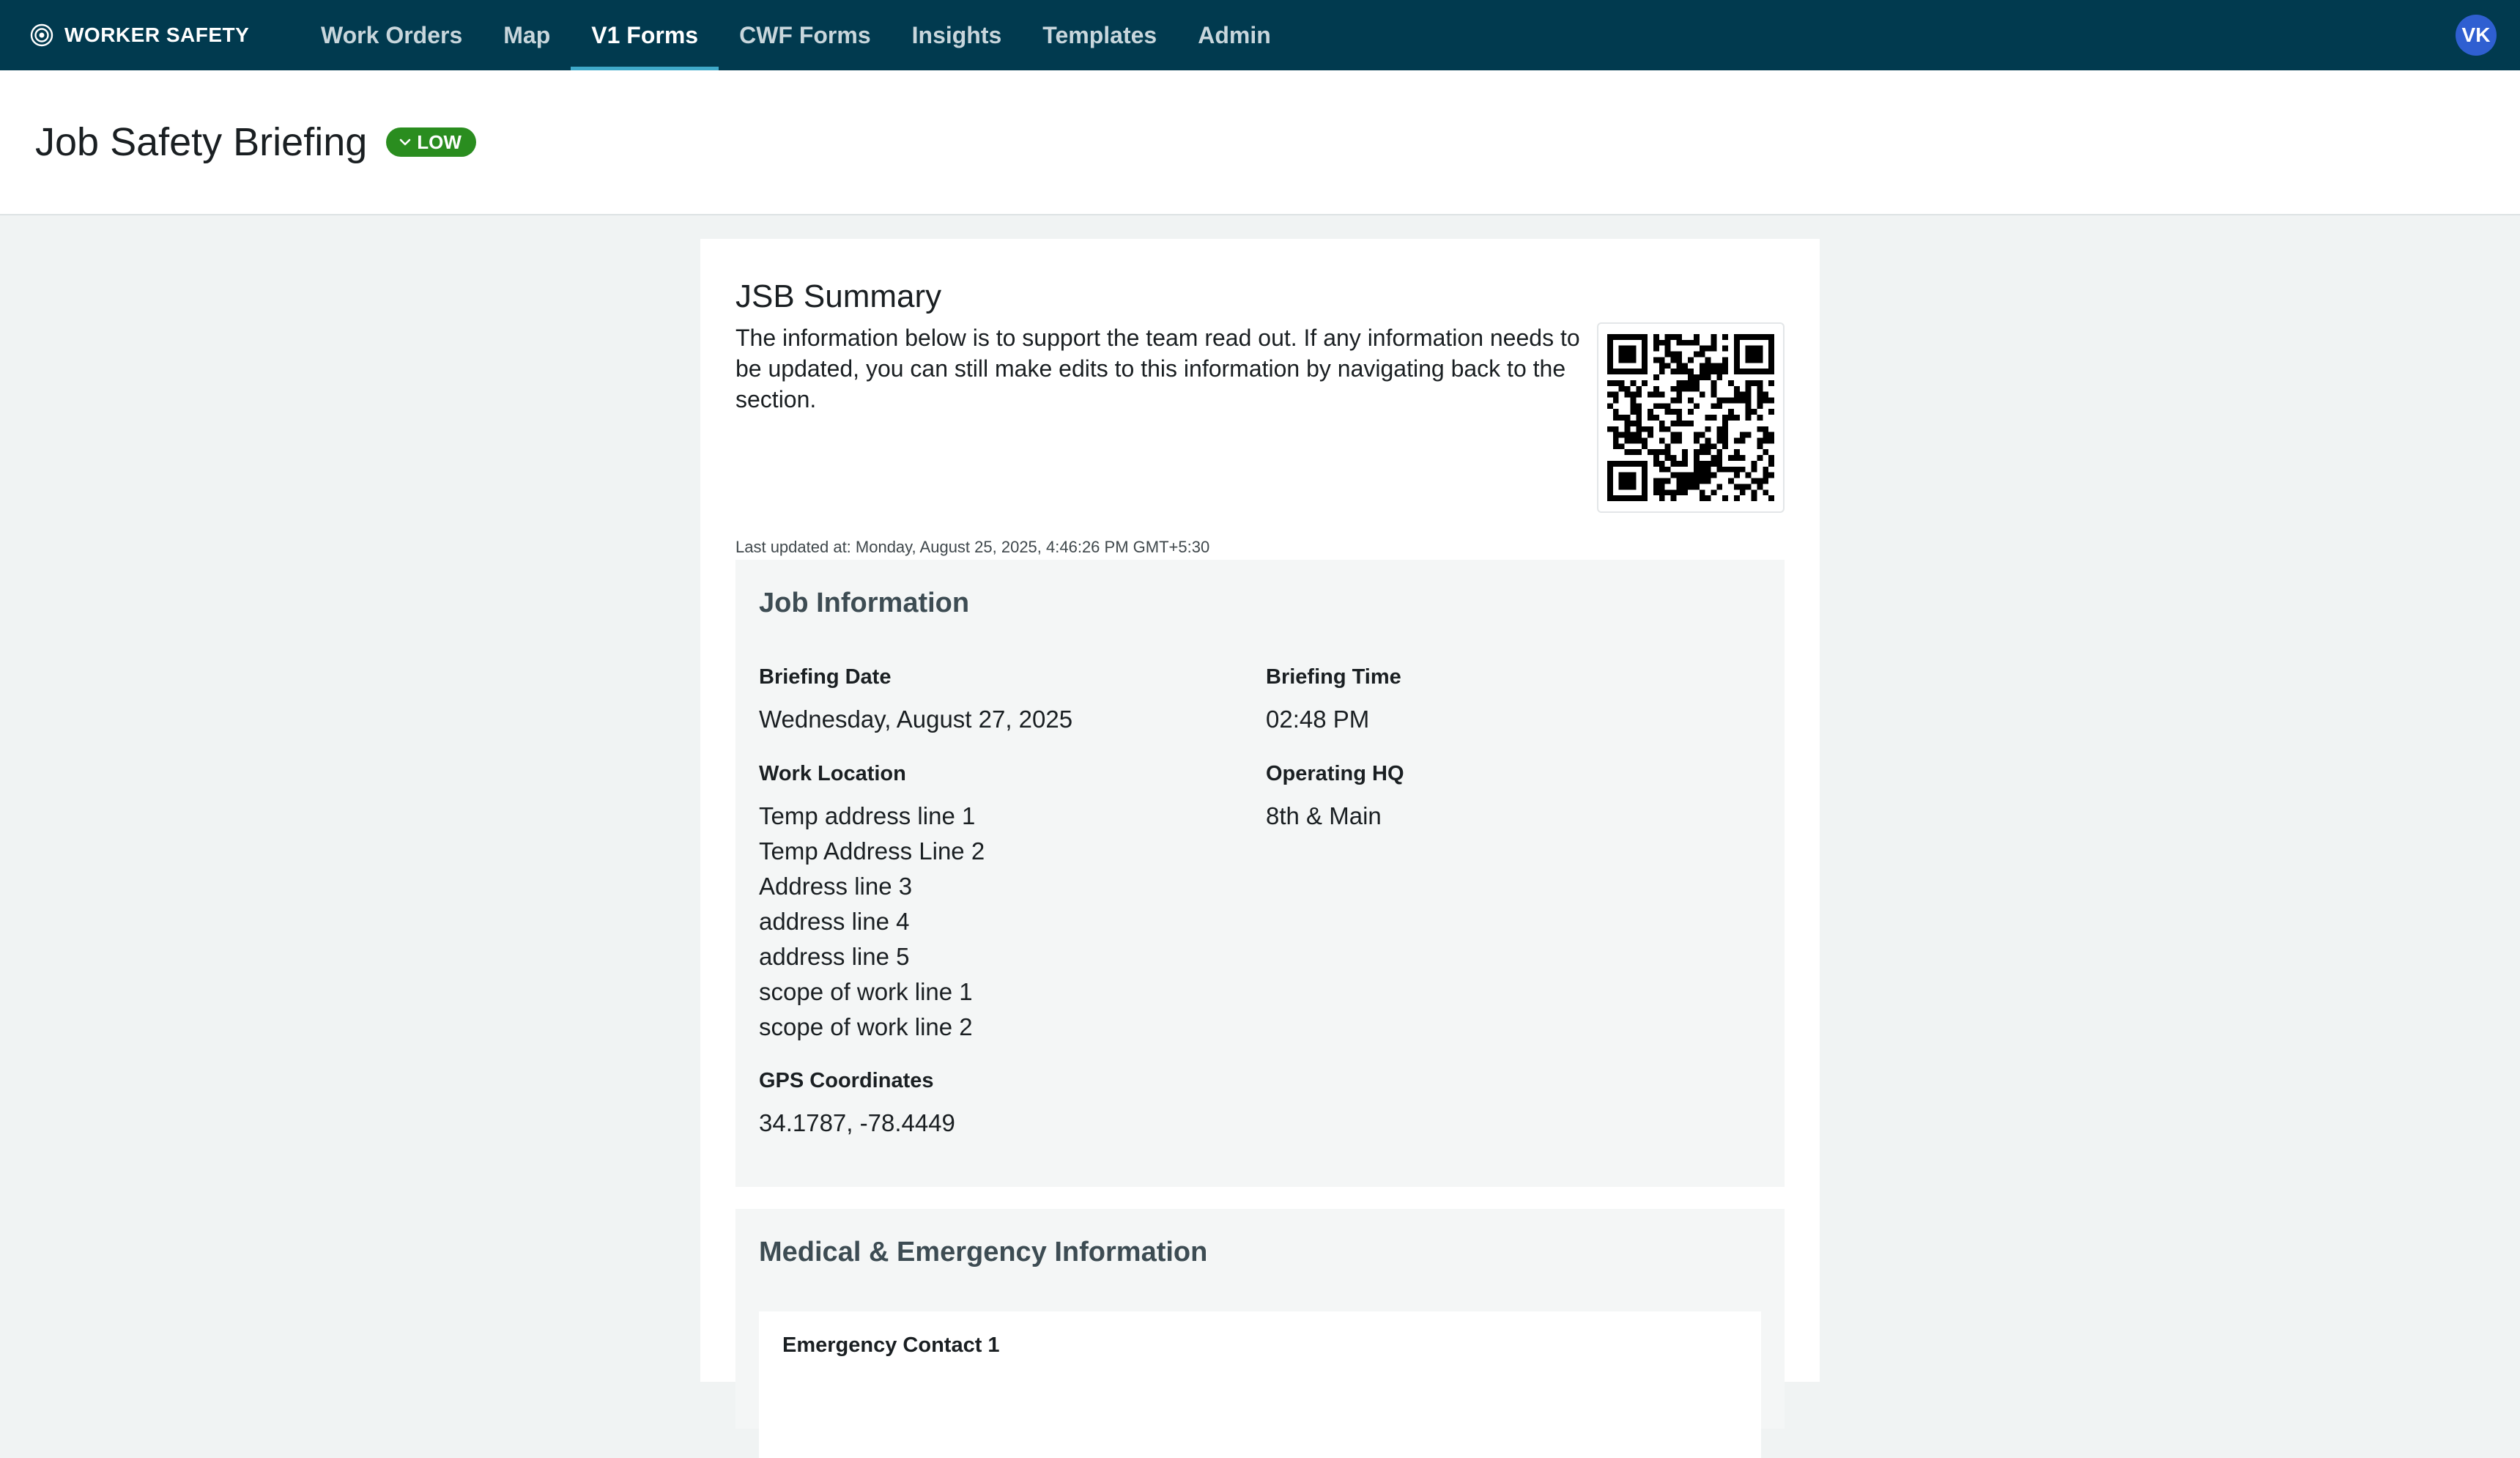 This screenshot has height=1458, width=2520. What do you see at coordinates (527, 35) in the screenshot?
I see `nav-link-map: Map` at bounding box center [527, 35].